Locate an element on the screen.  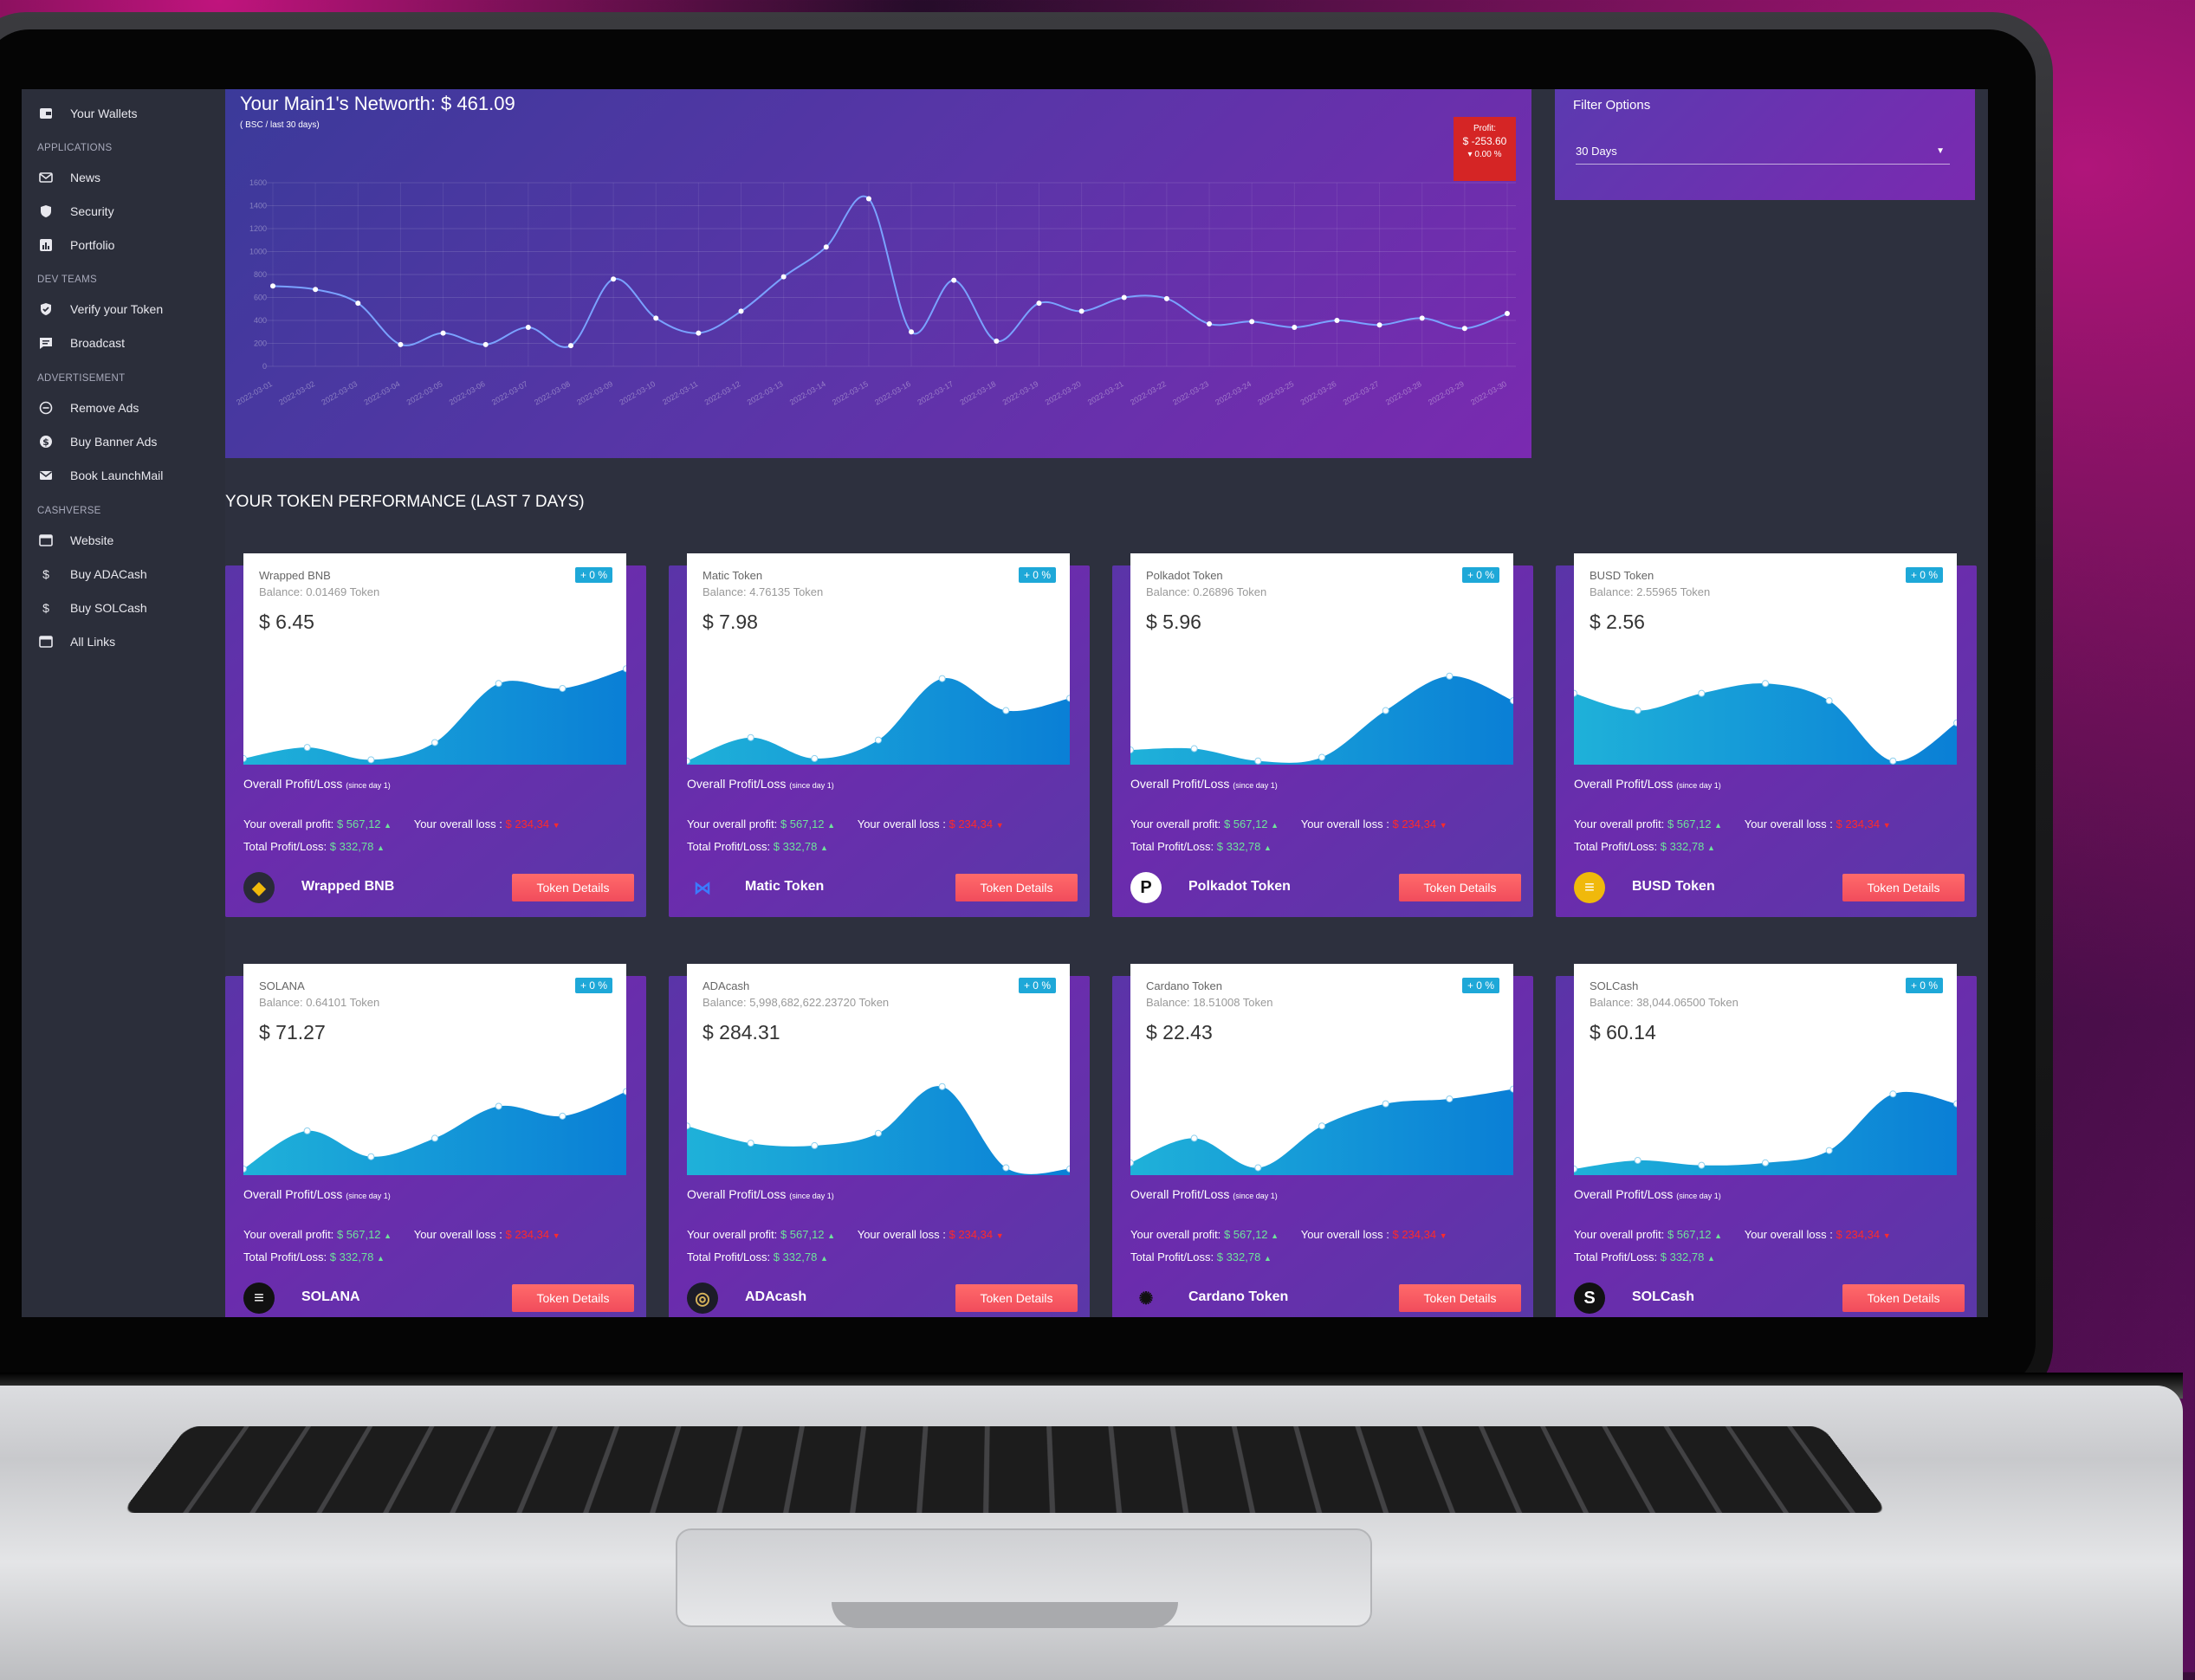
sidebar-item-security: Security is located at coordinates (76, 211).